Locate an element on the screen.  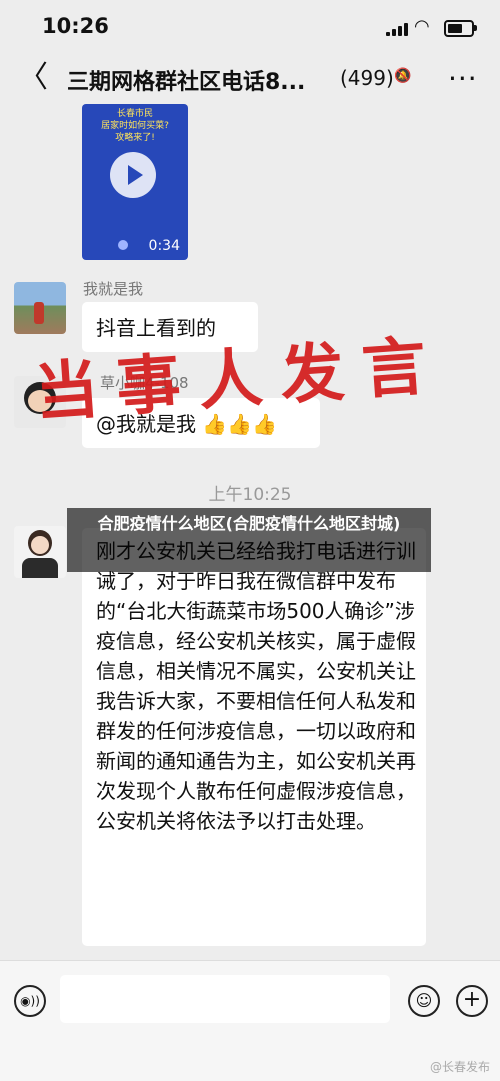
article-title: 合肥疫情什么地区(合肥疫情什么地区封城) is located at coordinates (249, 523).